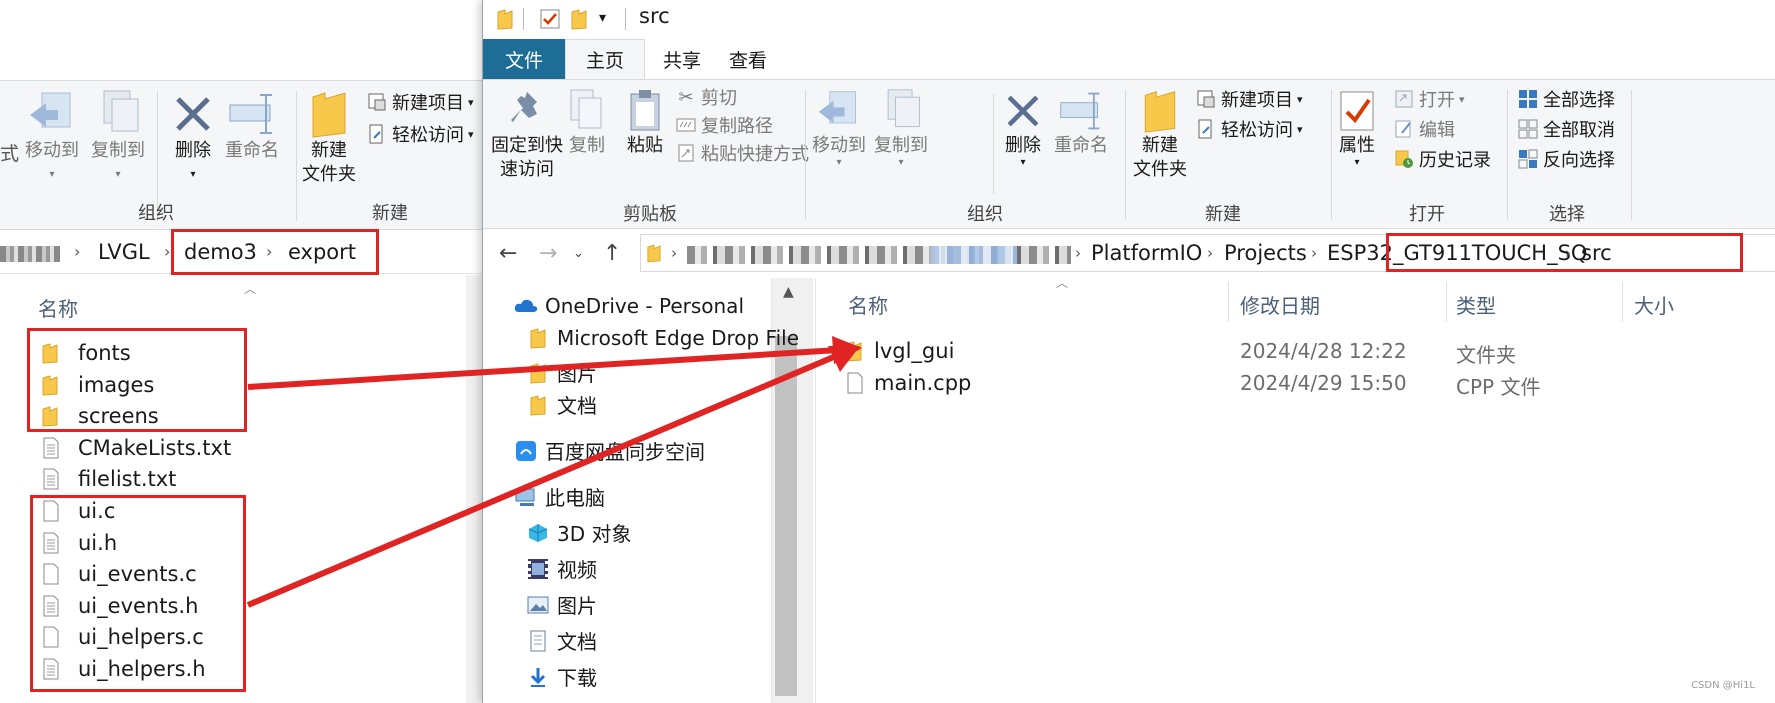 This screenshot has width=1775, height=703. What do you see at coordinates (220, 252) in the screenshot?
I see `crumb-demo3: demo3` at bounding box center [220, 252].